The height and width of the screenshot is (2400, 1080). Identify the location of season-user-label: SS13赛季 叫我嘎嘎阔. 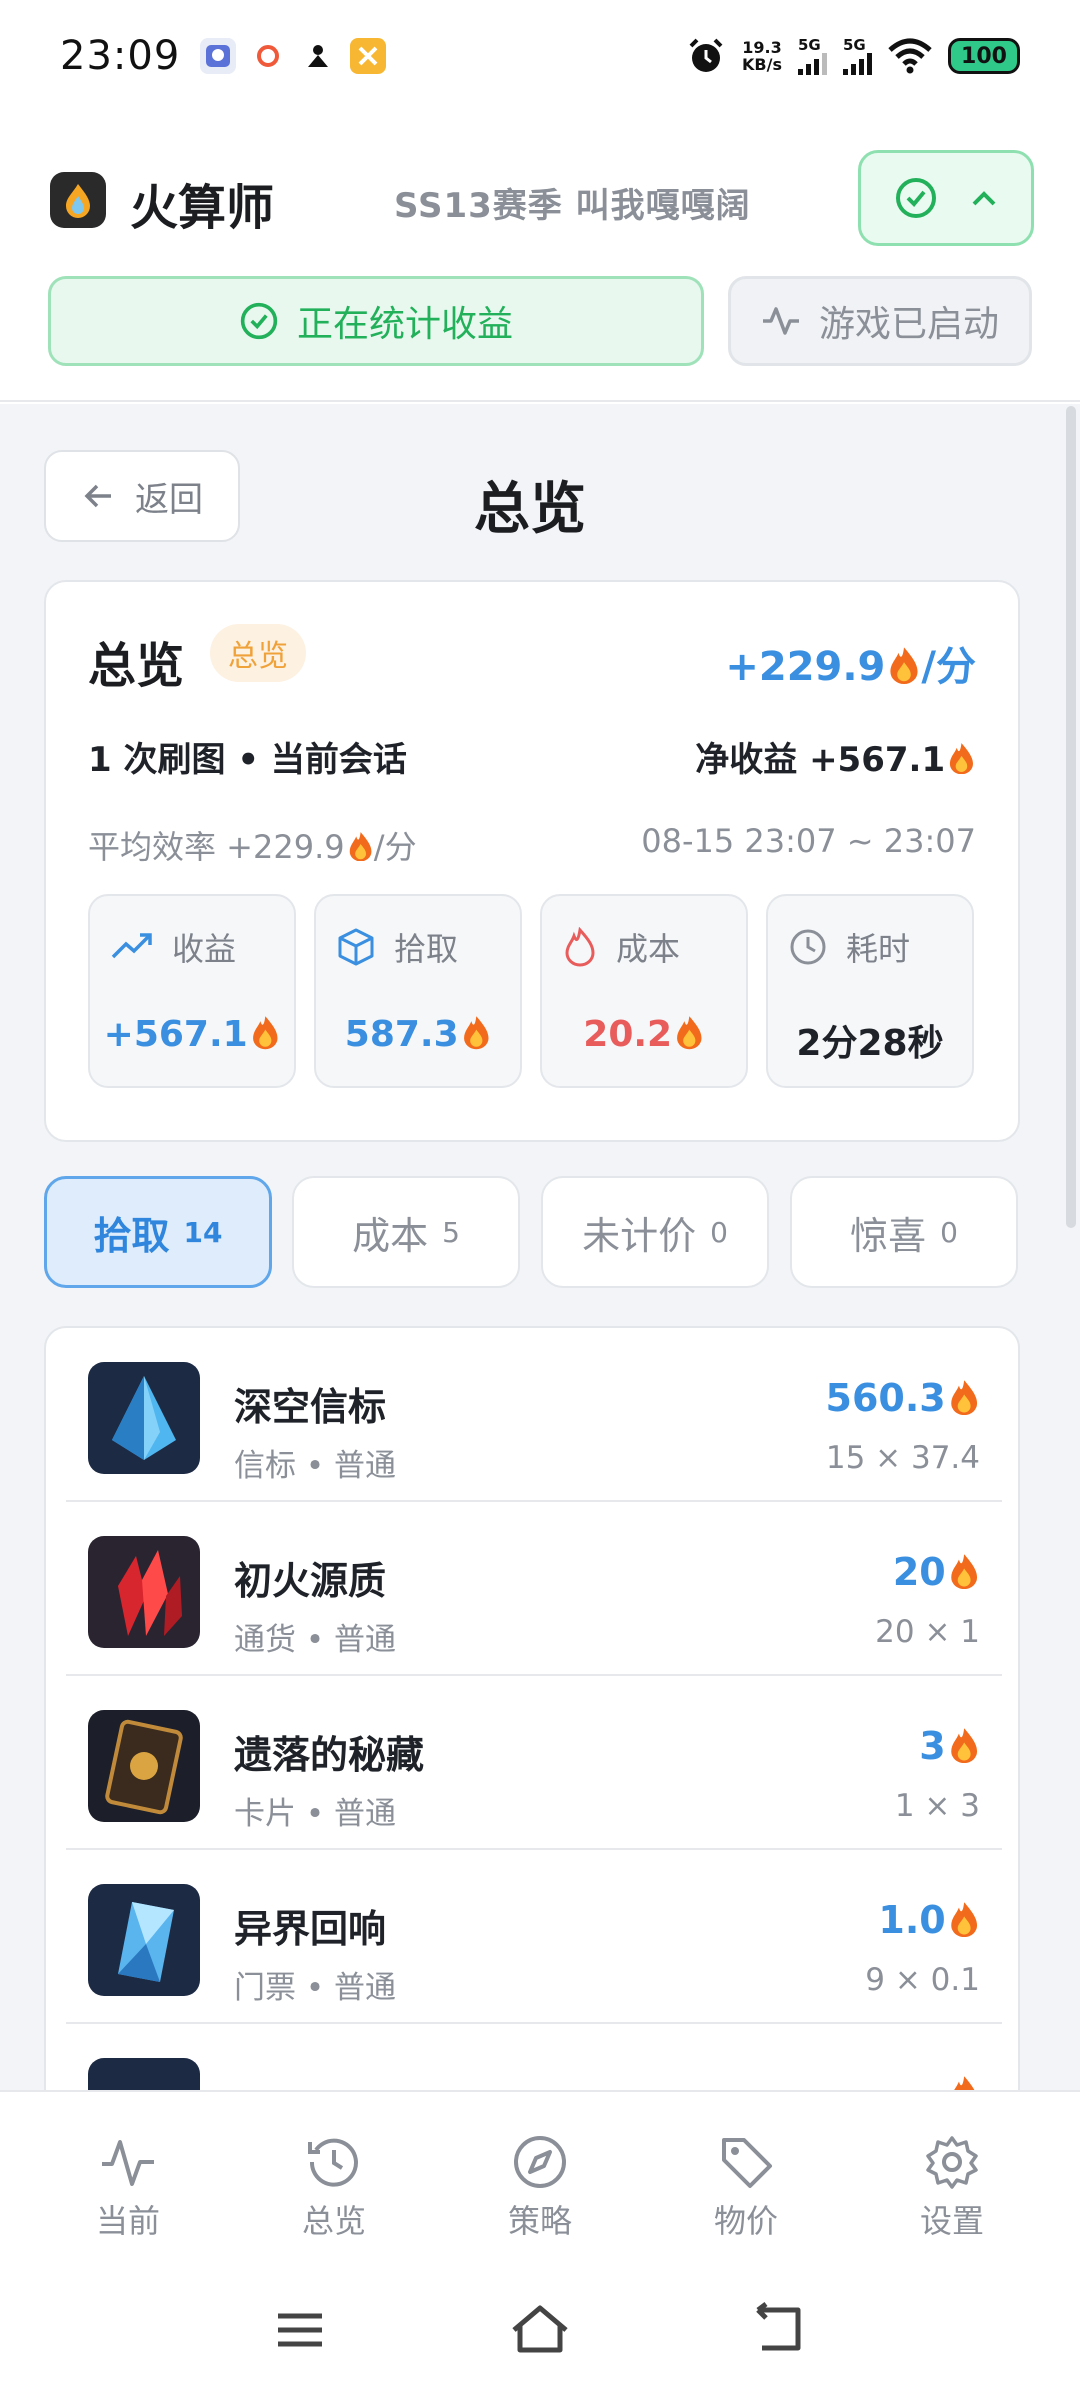
(572, 206).